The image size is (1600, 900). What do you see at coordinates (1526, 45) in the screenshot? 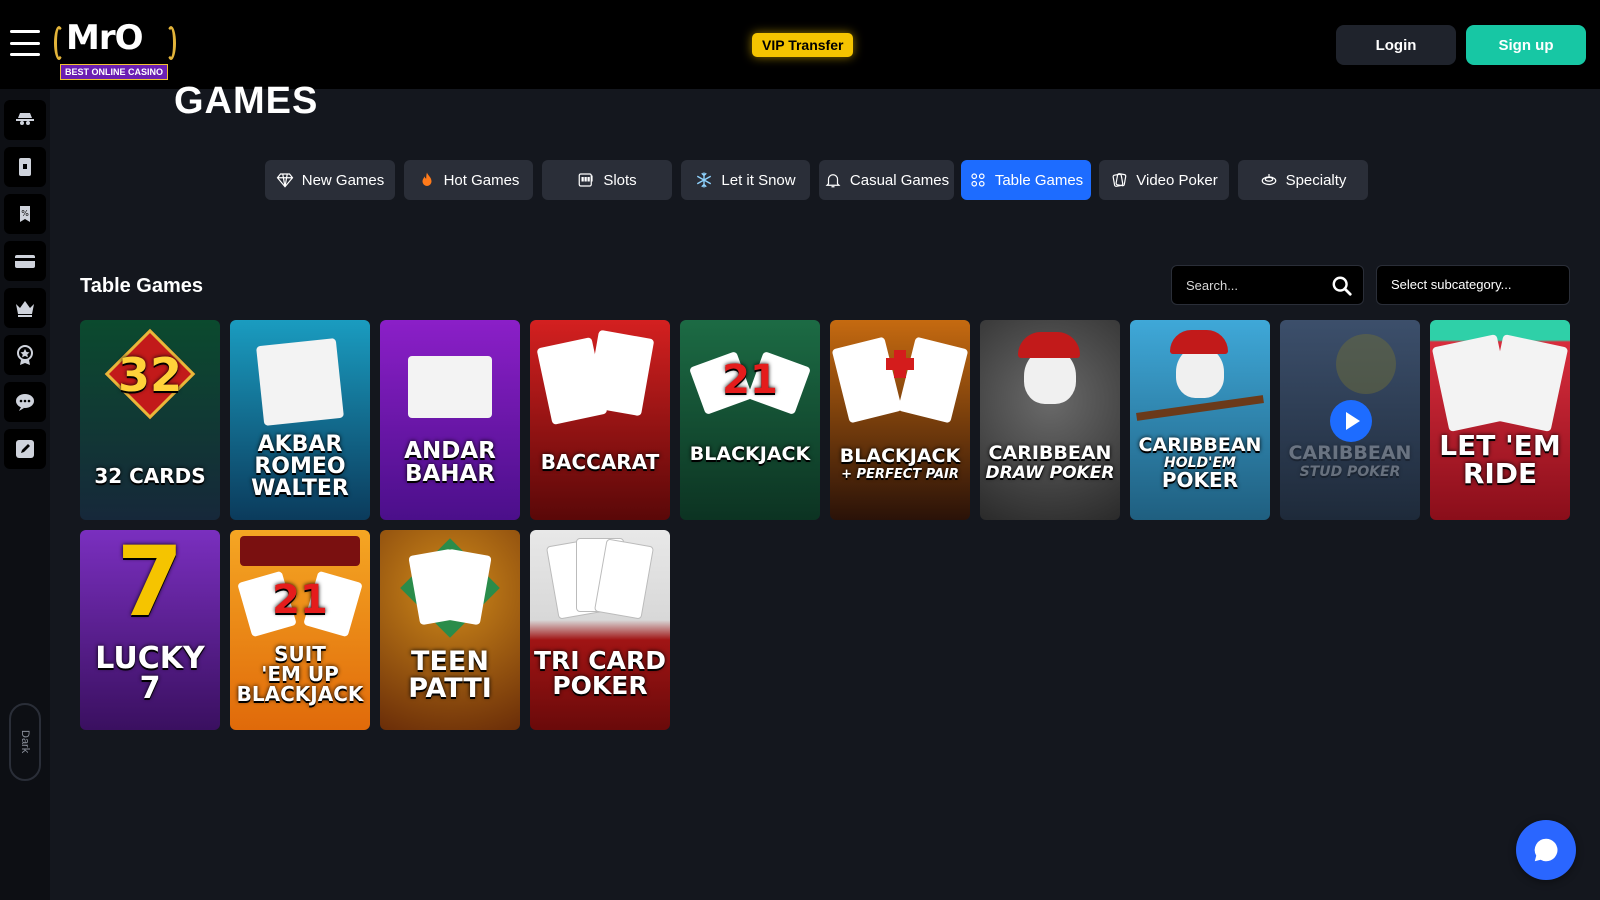
I see `signup-button: Sign up` at bounding box center [1526, 45].